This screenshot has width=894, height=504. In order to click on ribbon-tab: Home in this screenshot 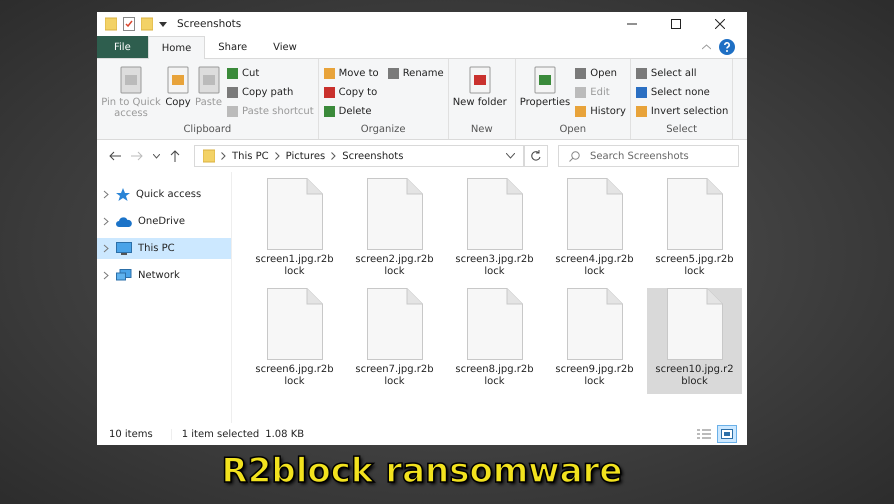, I will do `click(177, 47)`.